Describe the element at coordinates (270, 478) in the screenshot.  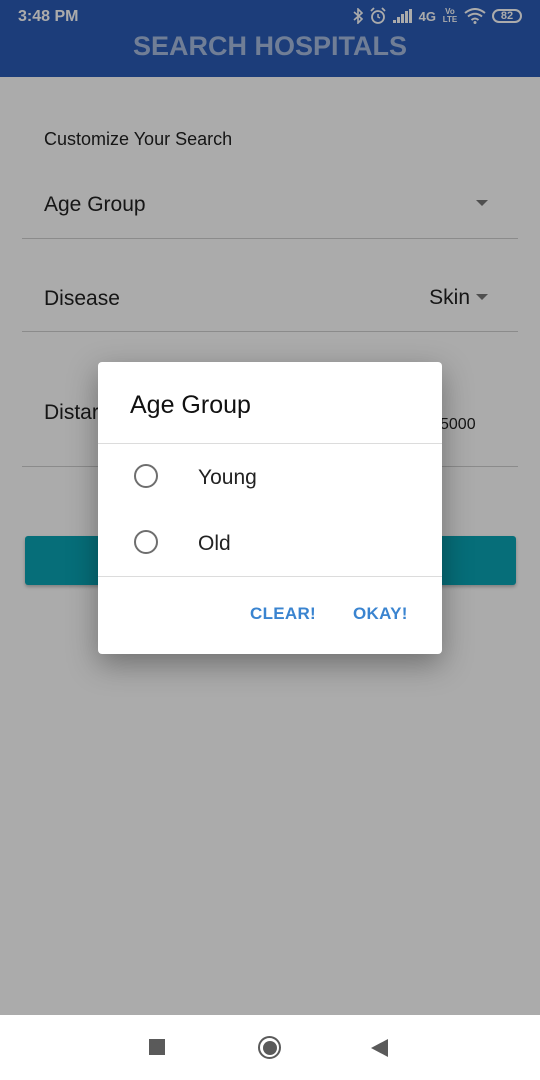
I see `option-young: Young` at that location.